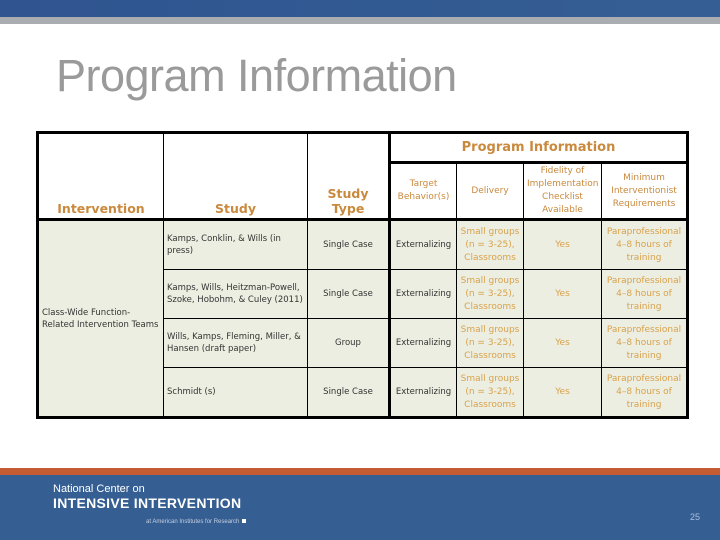 The width and height of the screenshot is (720, 540). I want to click on footer-affiliation-text: at American Institutes for Research, so click(193, 522).